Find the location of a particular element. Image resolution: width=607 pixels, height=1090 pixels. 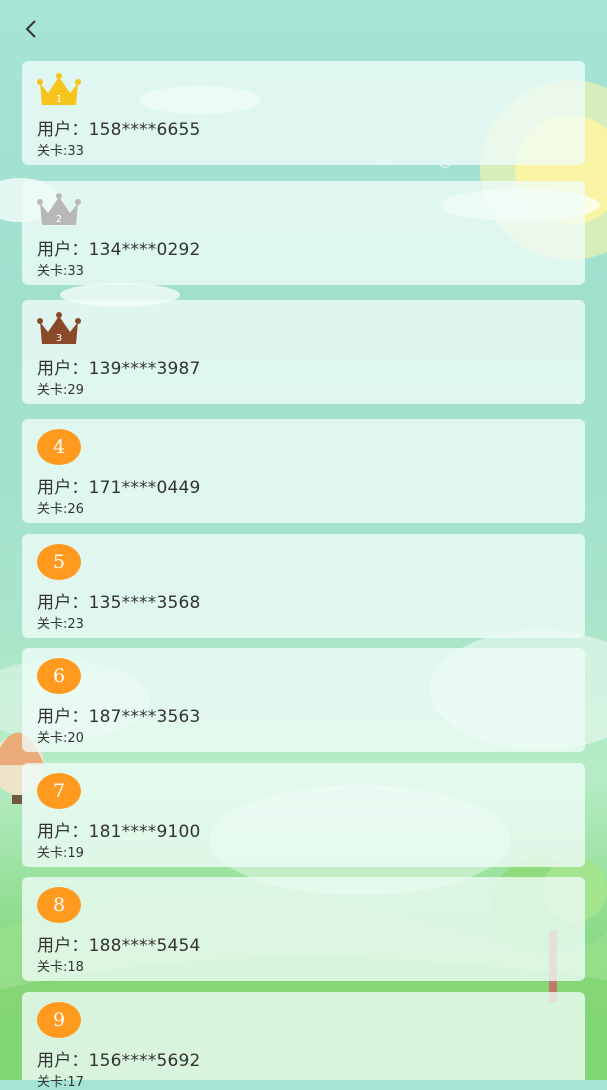

ranking-item: 9 用户：156****5692 关卡:17 is located at coordinates (303, 1041).